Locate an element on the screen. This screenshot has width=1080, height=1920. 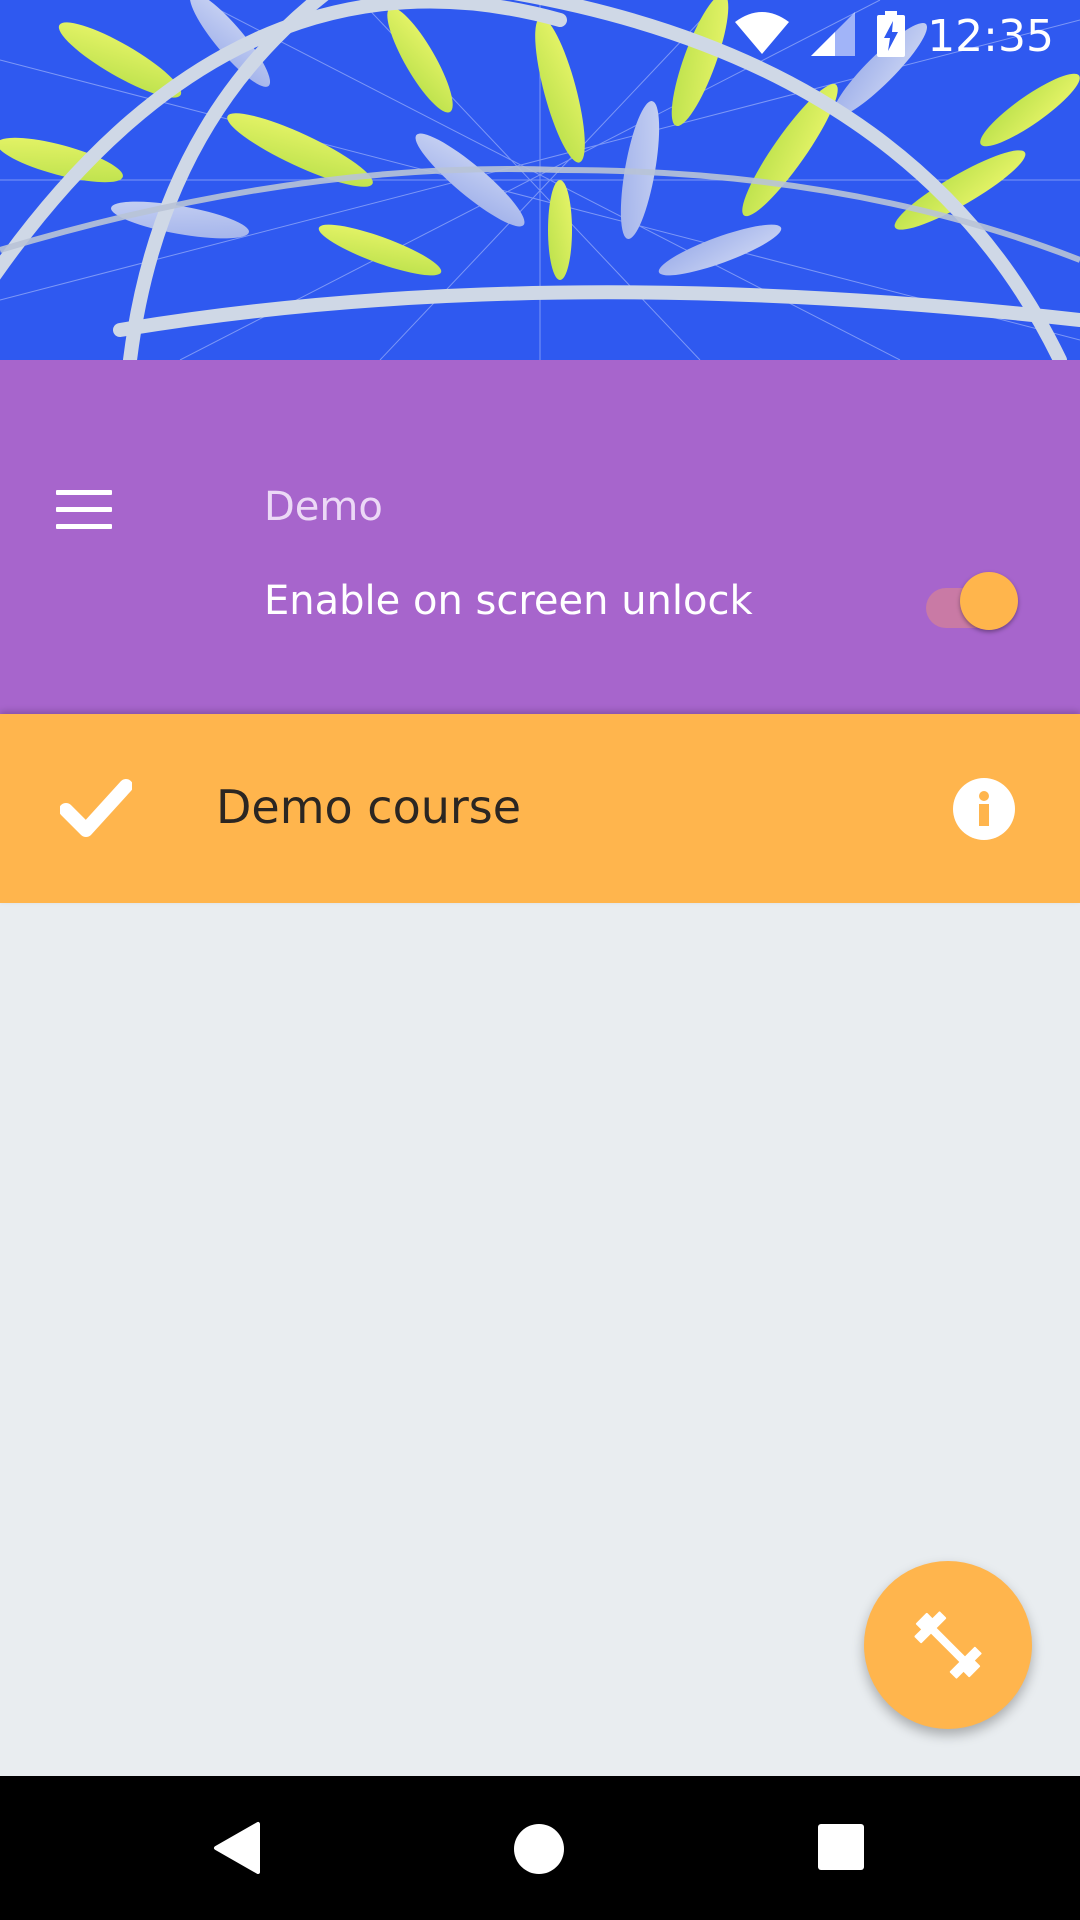
info-icon is located at coordinates (984, 808).